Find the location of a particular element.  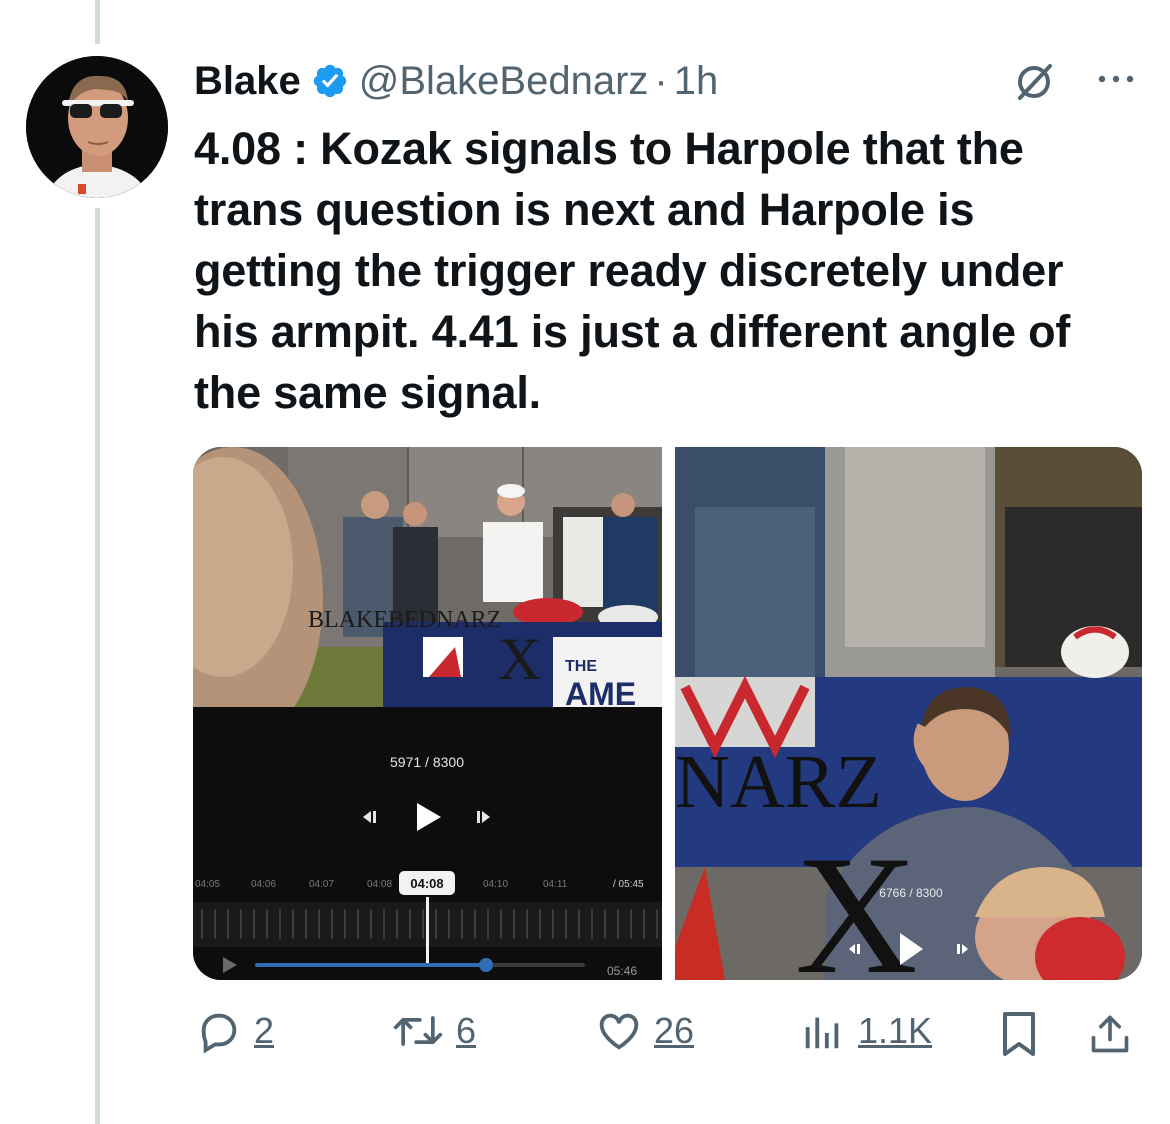

heart-icon is located at coordinates (619, 1031).